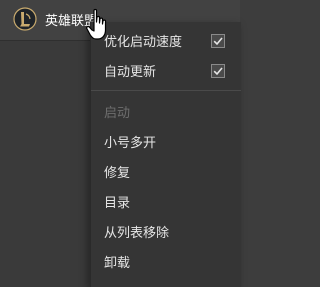  Describe the element at coordinates (117, 173) in the screenshot. I see `menu-item-label: 修复` at that location.